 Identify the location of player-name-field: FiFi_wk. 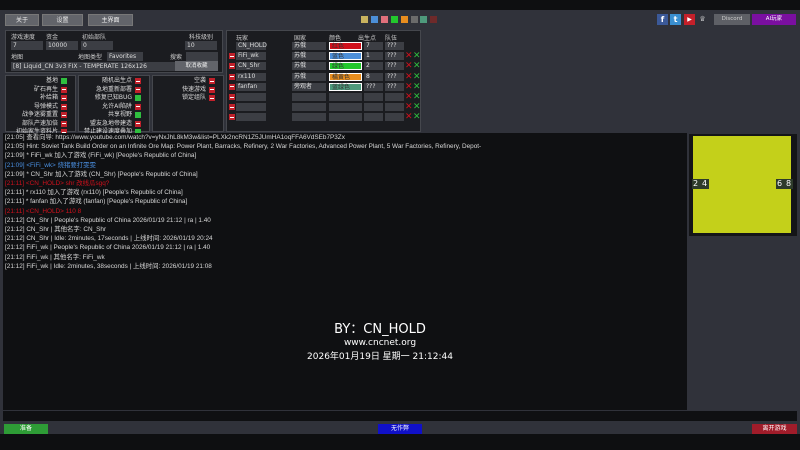
(251, 56).